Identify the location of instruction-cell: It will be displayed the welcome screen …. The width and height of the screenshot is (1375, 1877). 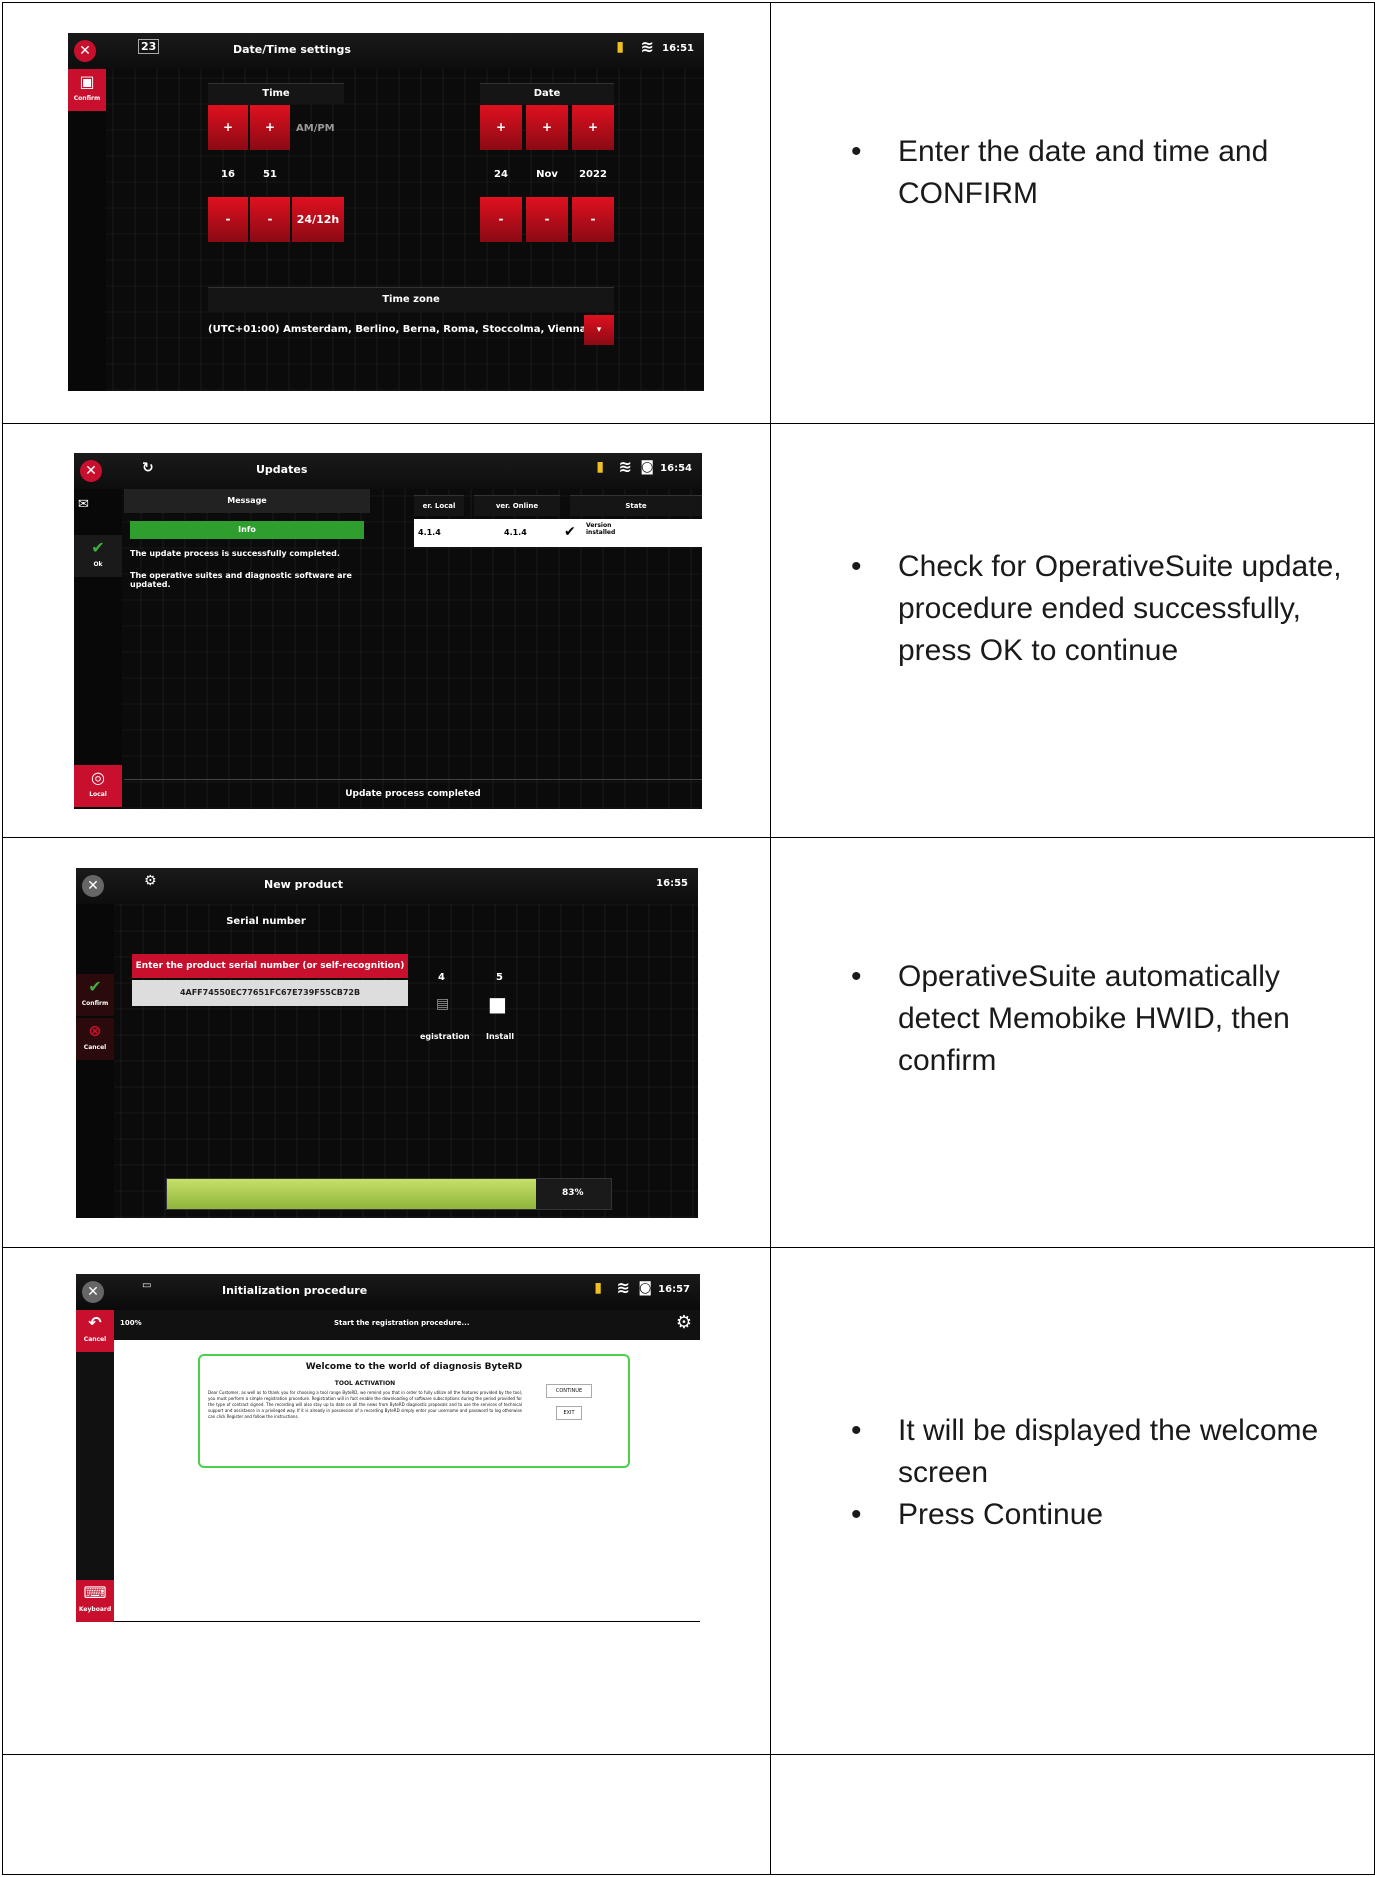
(1072, 1501).